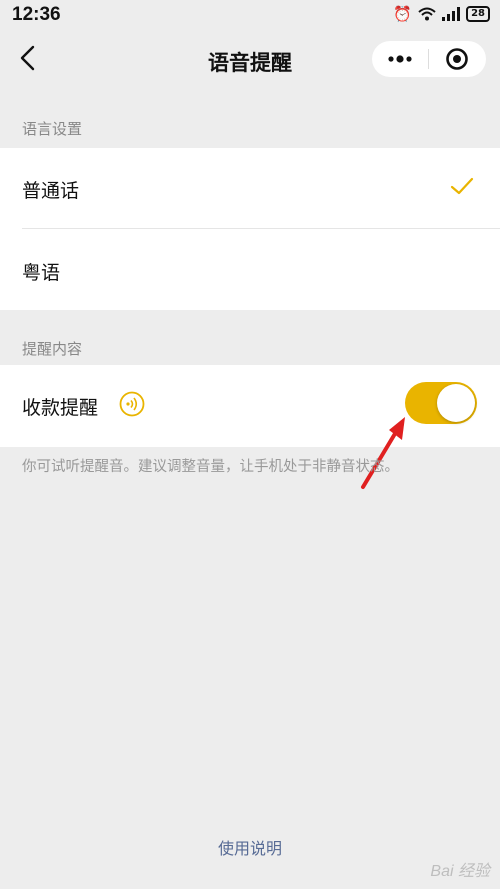 Image resolution: width=500 pixels, height=889 pixels. I want to click on chevron-left-icon, so click(27, 58).